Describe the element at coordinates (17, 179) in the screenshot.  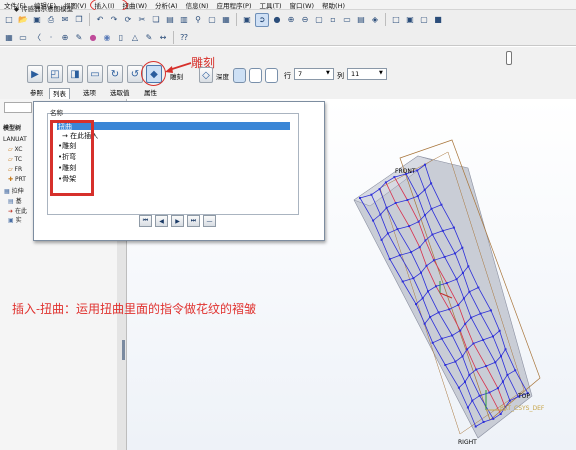
I see `tree-row-prt: ✚ PRT` at that location.